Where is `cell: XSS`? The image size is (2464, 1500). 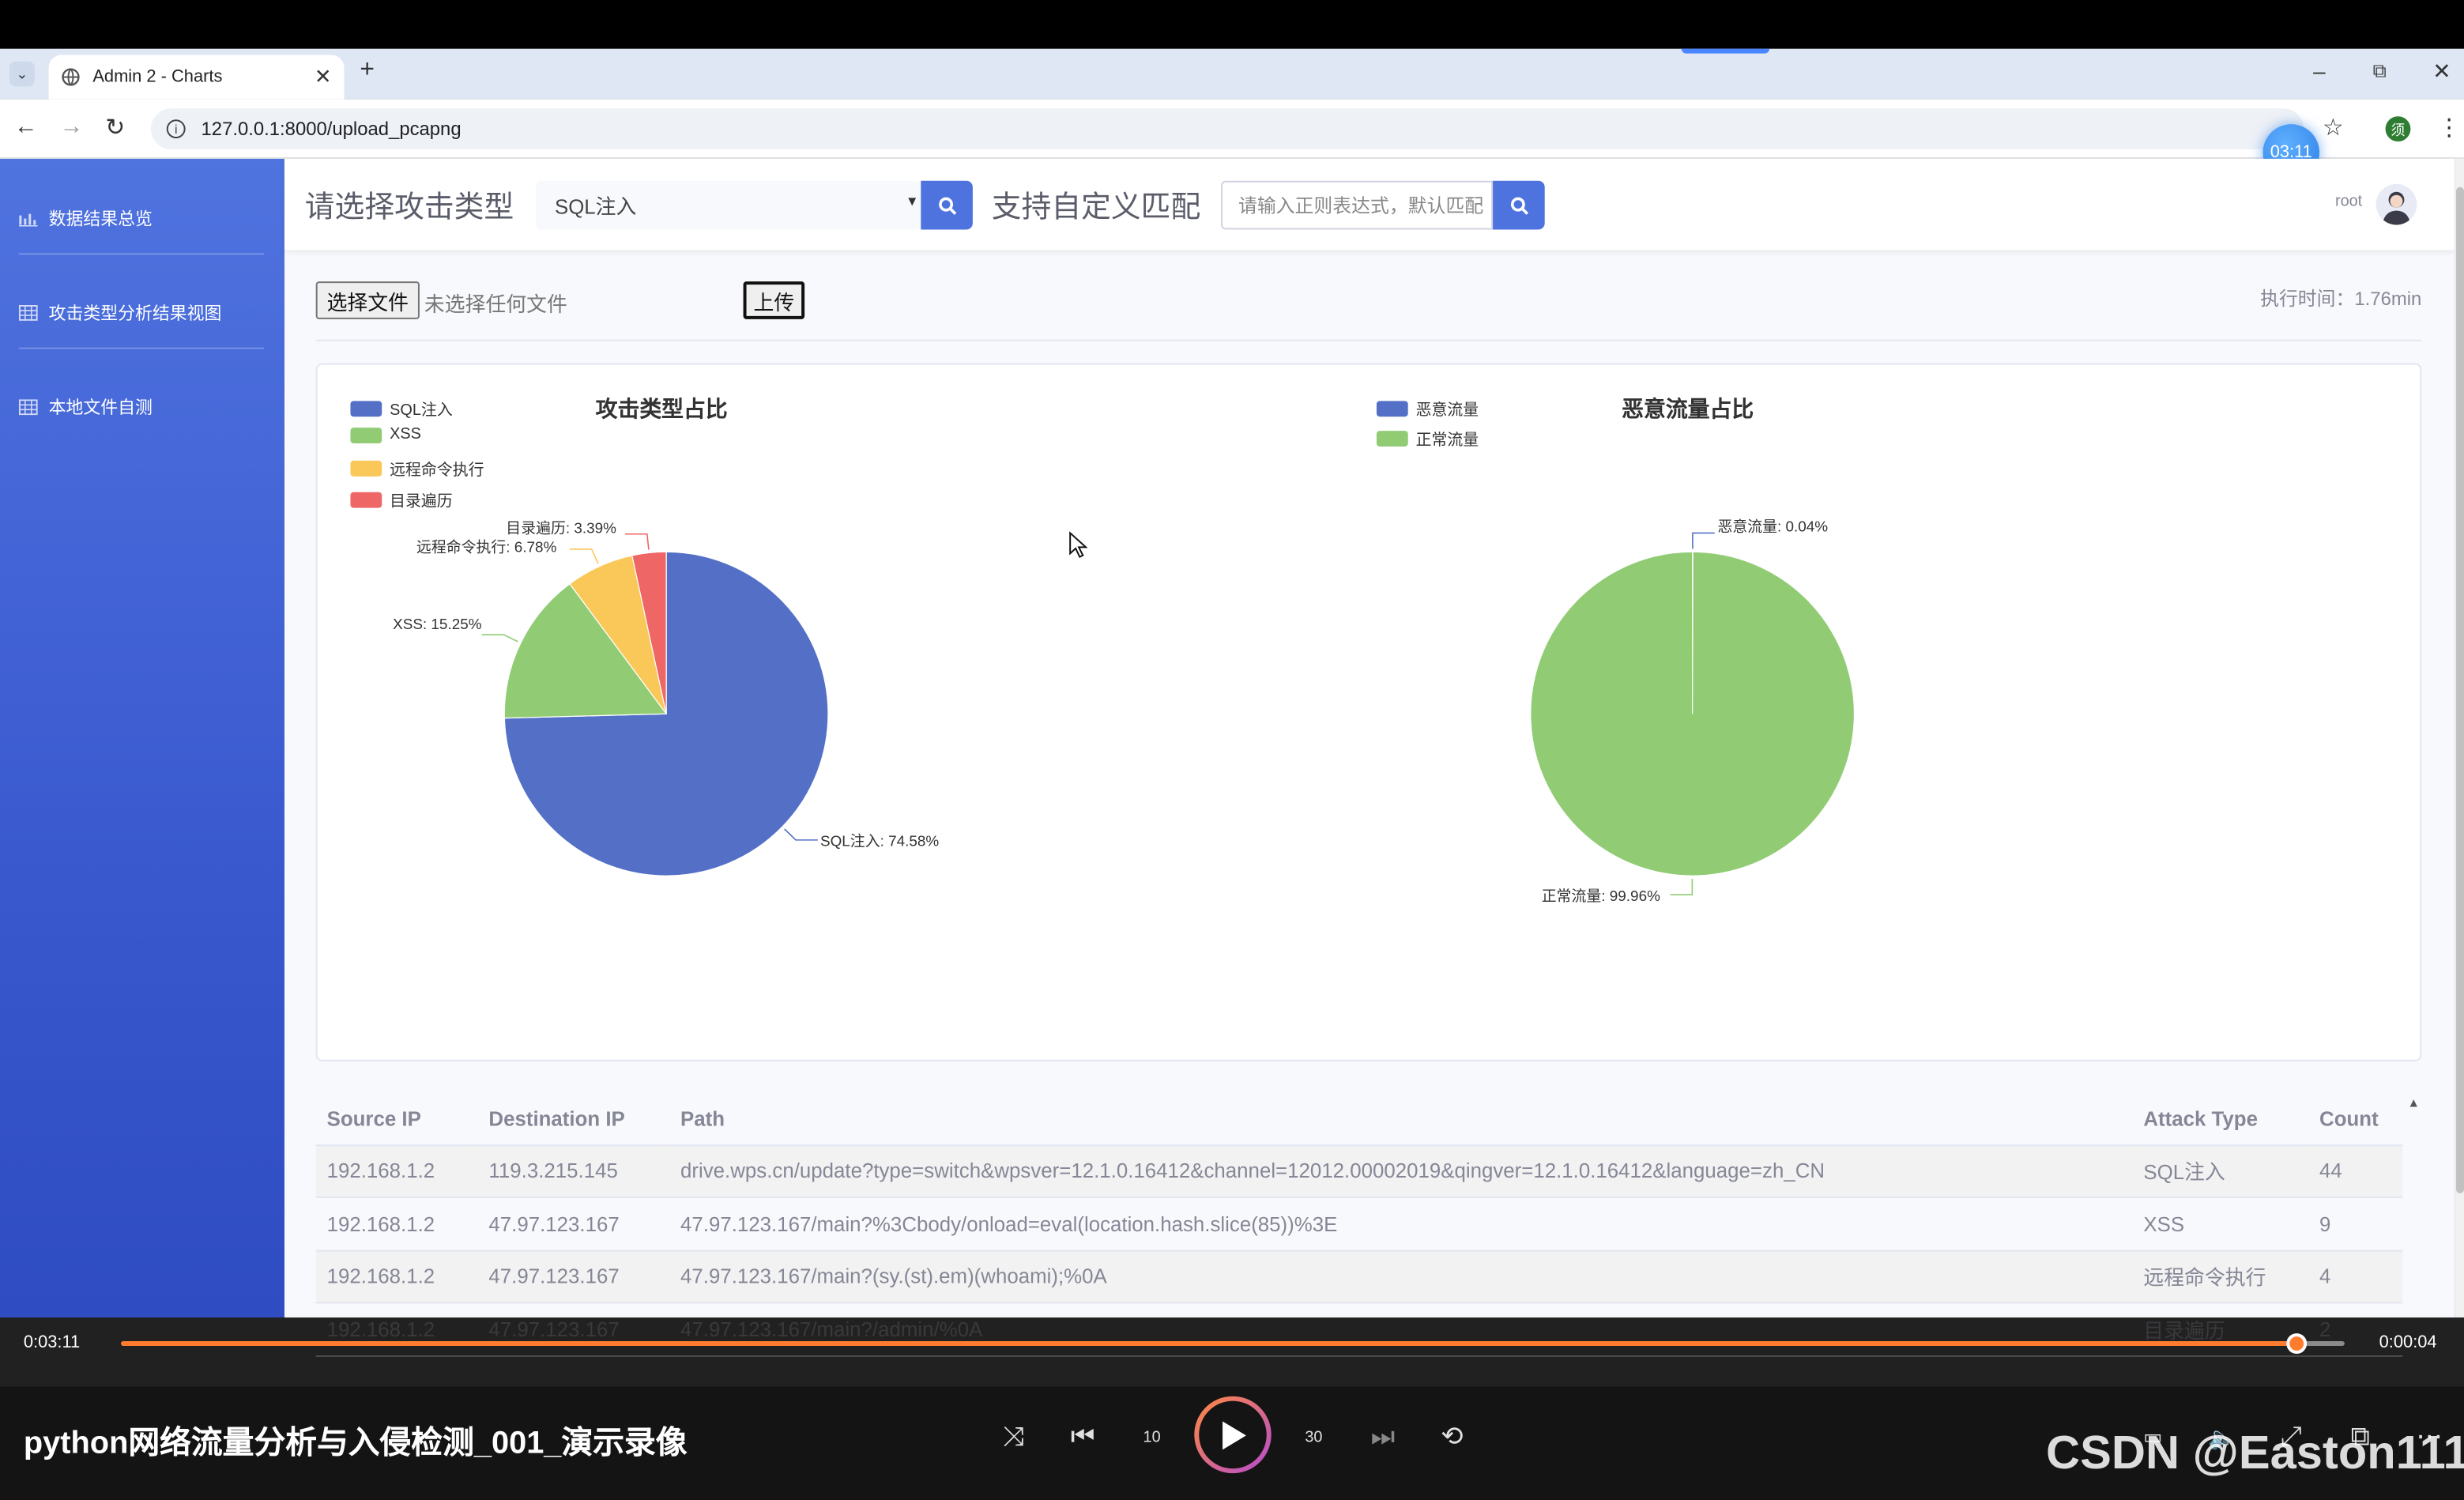 cell: XSS is located at coordinates (2220, 1224).